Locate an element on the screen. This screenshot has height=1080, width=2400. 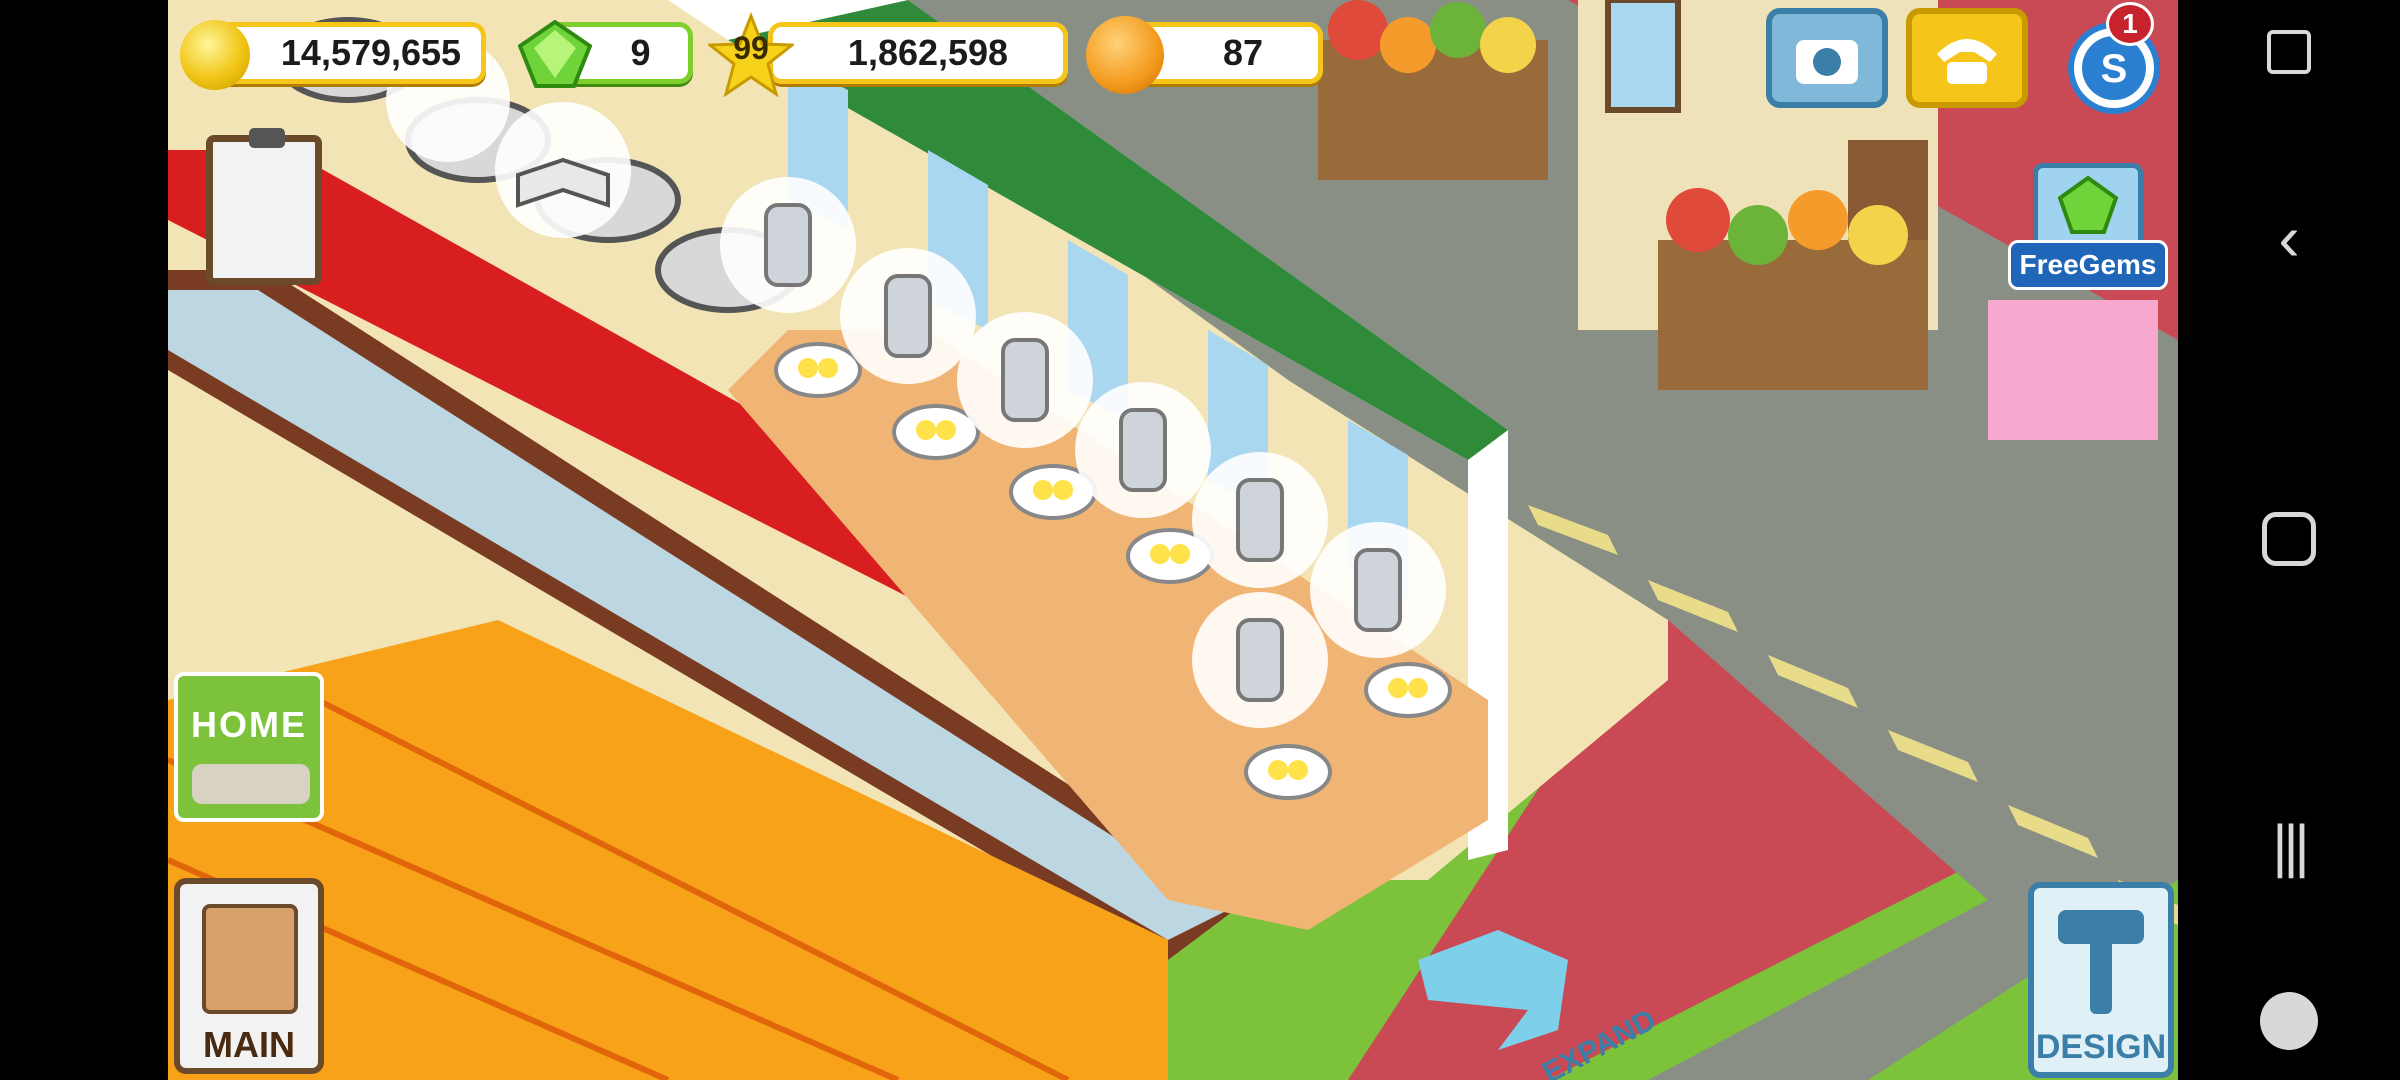
main-menu-button: MAIN is located at coordinates (249, 976).